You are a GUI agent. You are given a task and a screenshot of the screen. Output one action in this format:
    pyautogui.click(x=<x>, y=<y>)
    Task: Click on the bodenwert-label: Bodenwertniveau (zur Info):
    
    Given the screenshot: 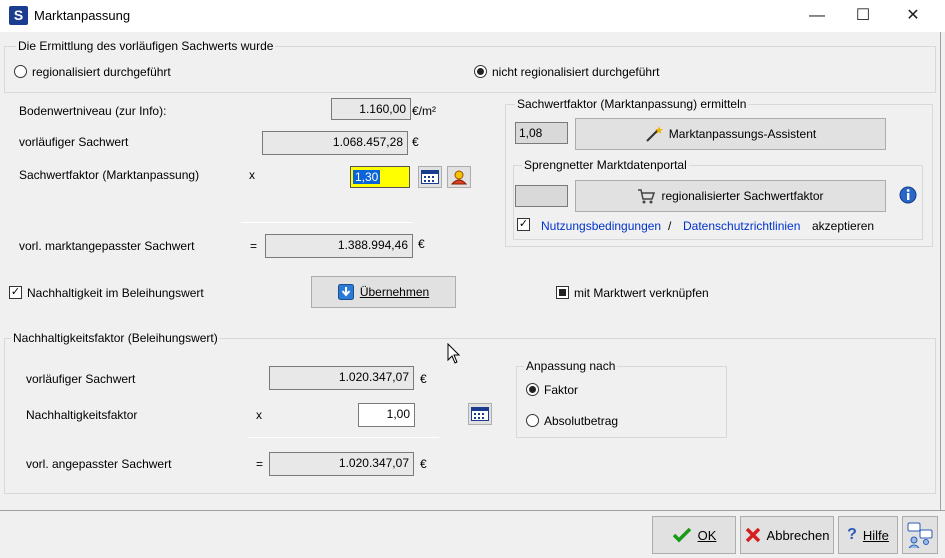 What is the action you would take?
    pyautogui.click(x=93, y=111)
    